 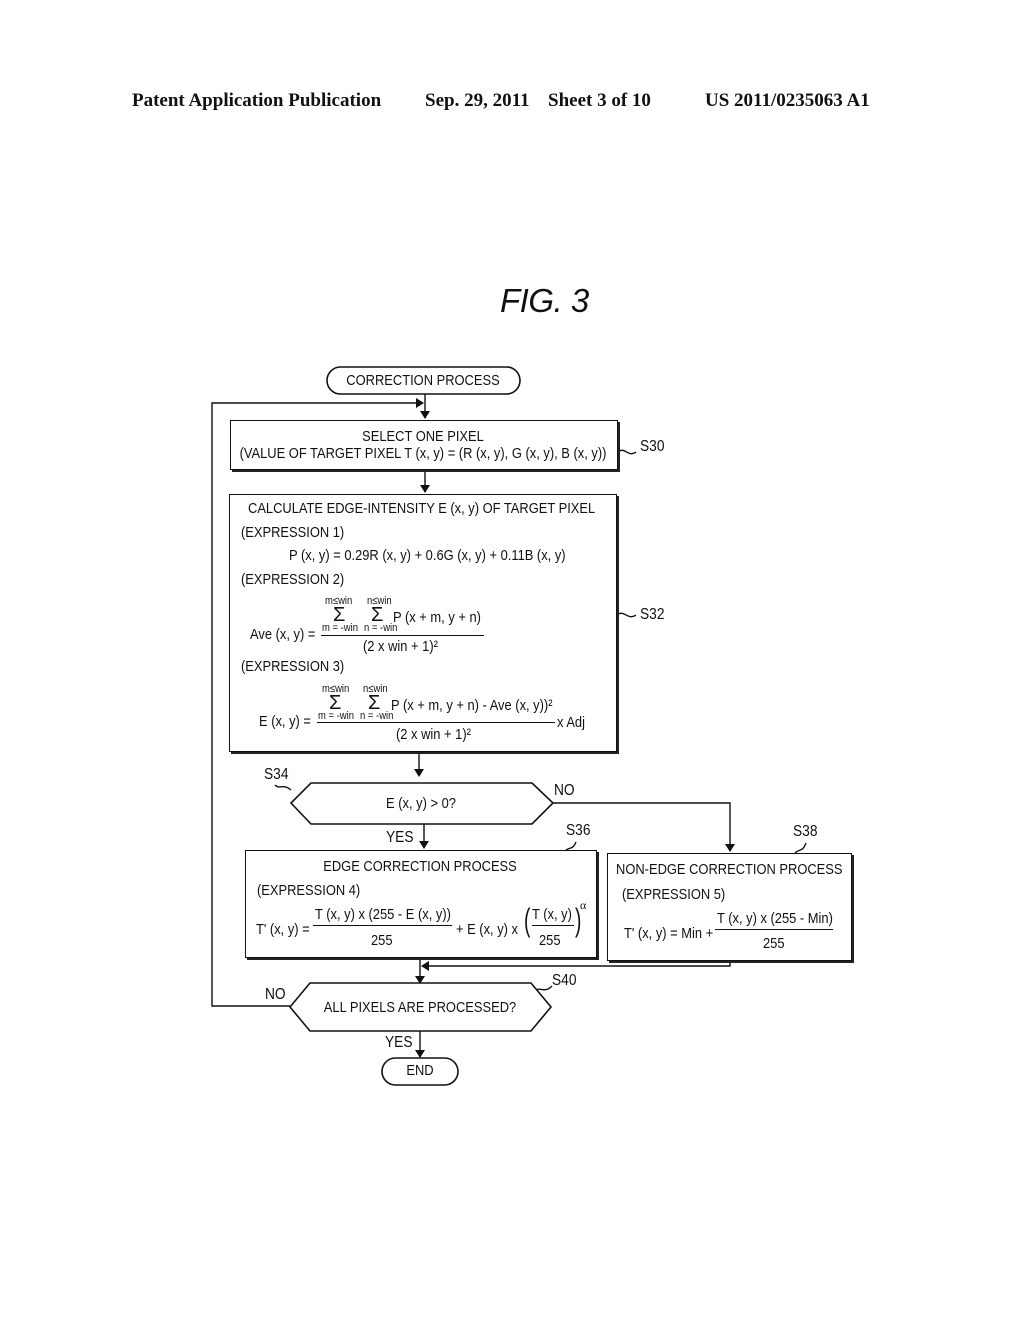 I want to click on s36-expr-label: (EXPRESSION 4), so click(x=309, y=890).